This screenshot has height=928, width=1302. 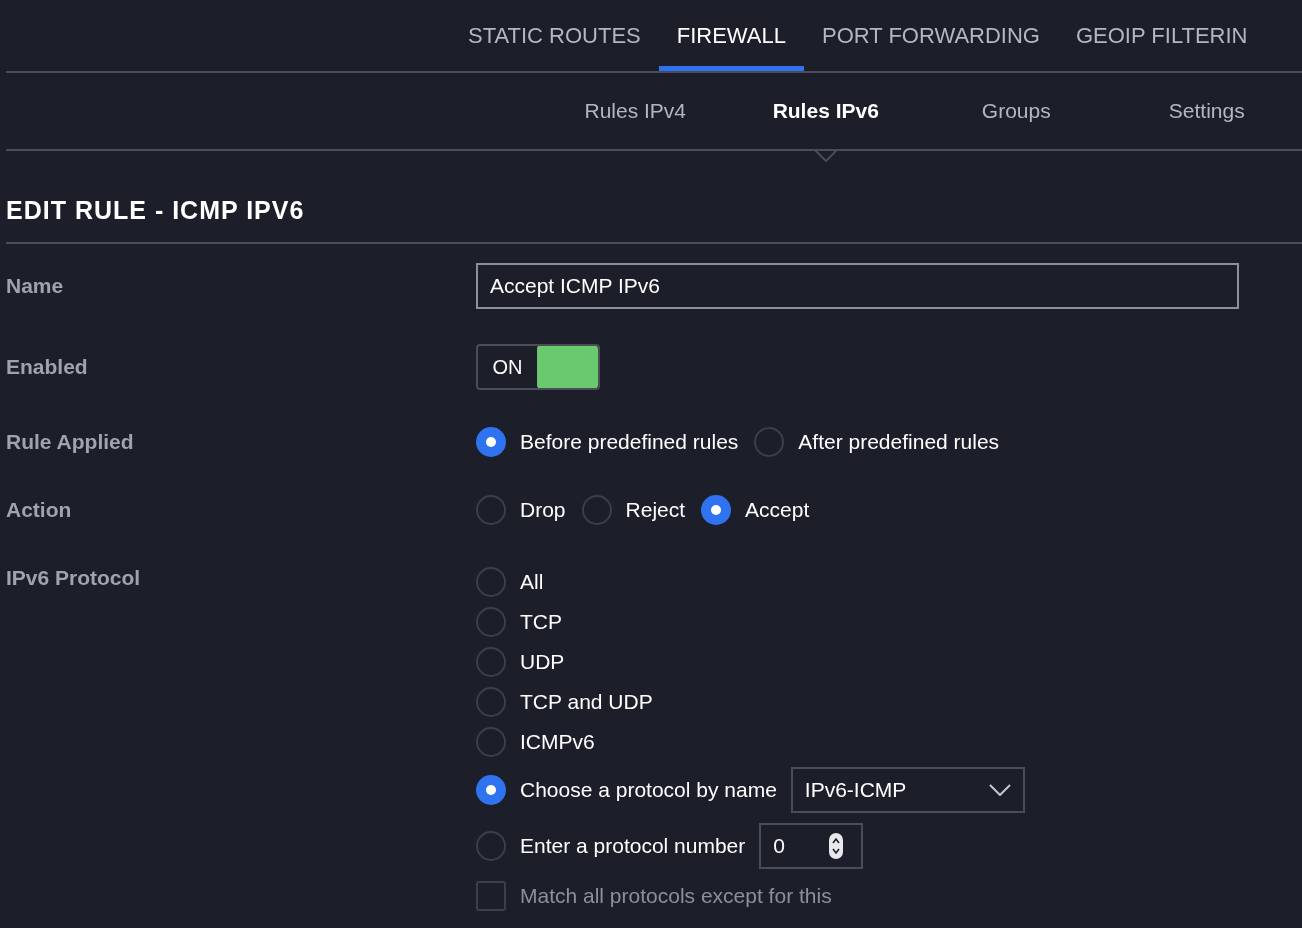 What do you see at coordinates (35, 285) in the screenshot?
I see `field-label: Name` at bounding box center [35, 285].